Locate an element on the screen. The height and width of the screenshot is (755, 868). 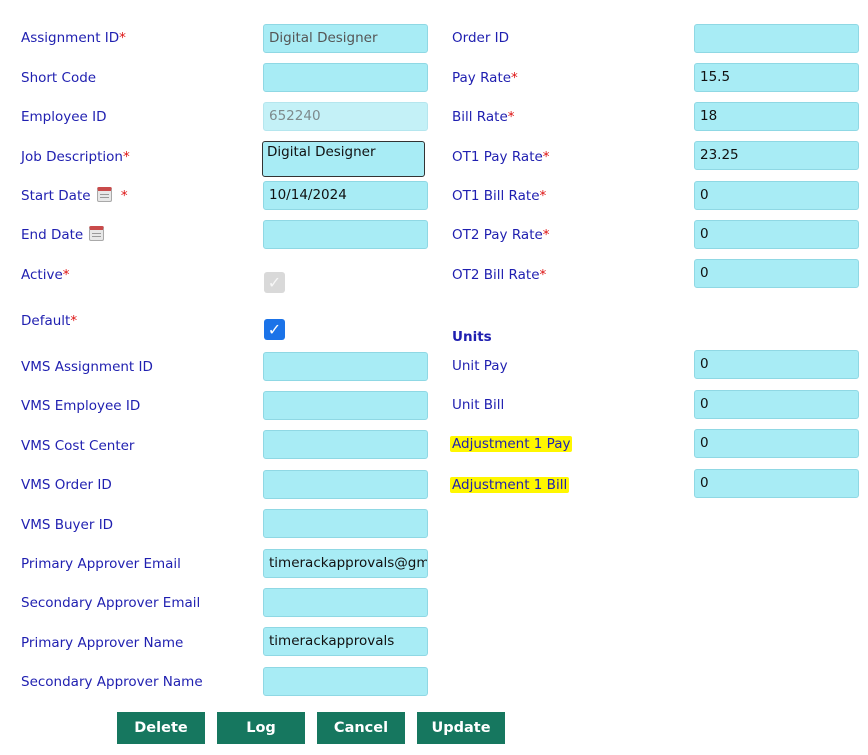
log-button: Log is located at coordinates (261, 728).